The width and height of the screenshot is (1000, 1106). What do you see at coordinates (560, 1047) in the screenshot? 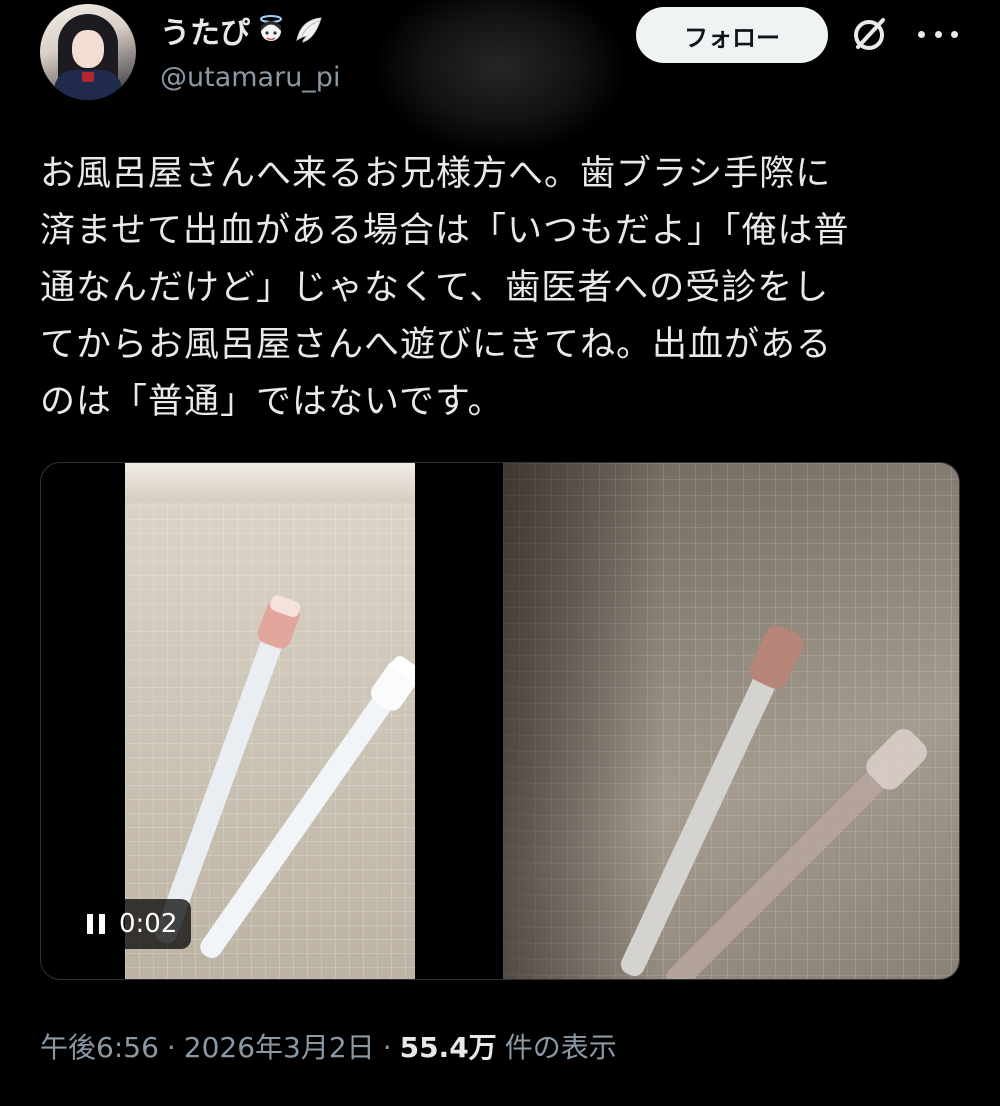
I see `views-label: 件の表示` at bounding box center [560, 1047].